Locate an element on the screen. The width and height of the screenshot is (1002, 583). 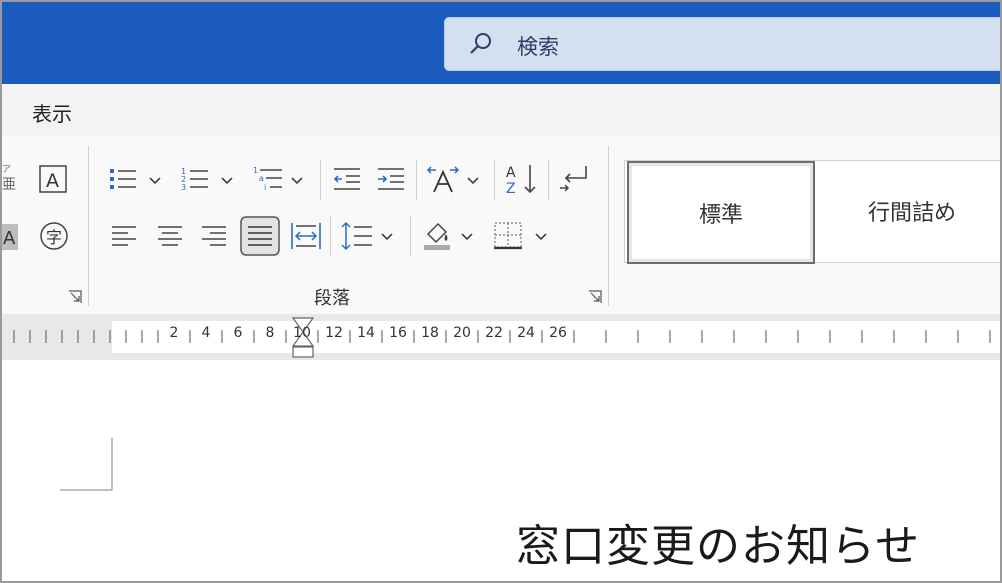
paragraph-group-label: 段落 is located at coordinates (332, 298).